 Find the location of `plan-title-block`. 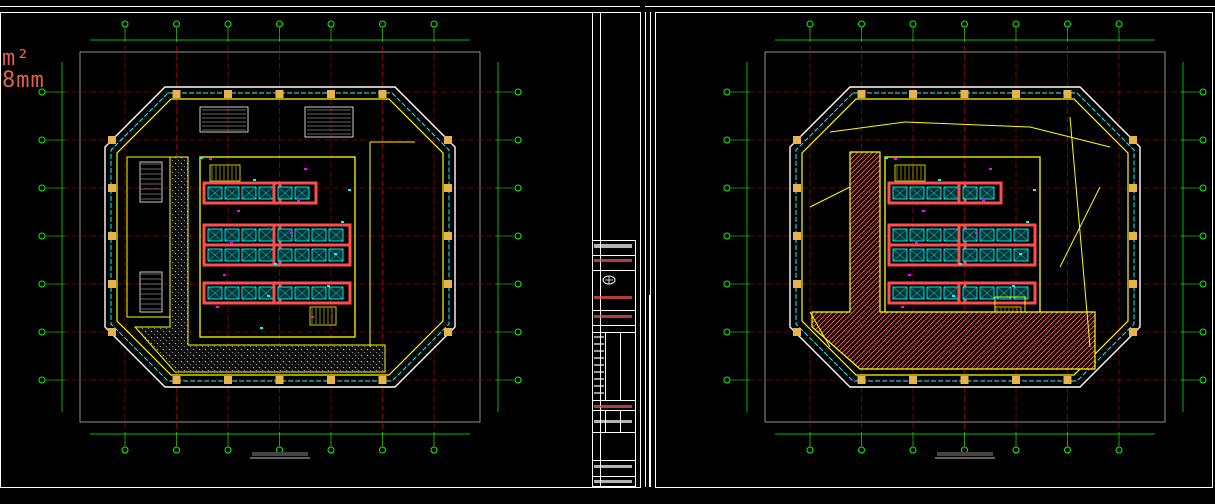

plan-title-block is located at coordinates (965, 454).